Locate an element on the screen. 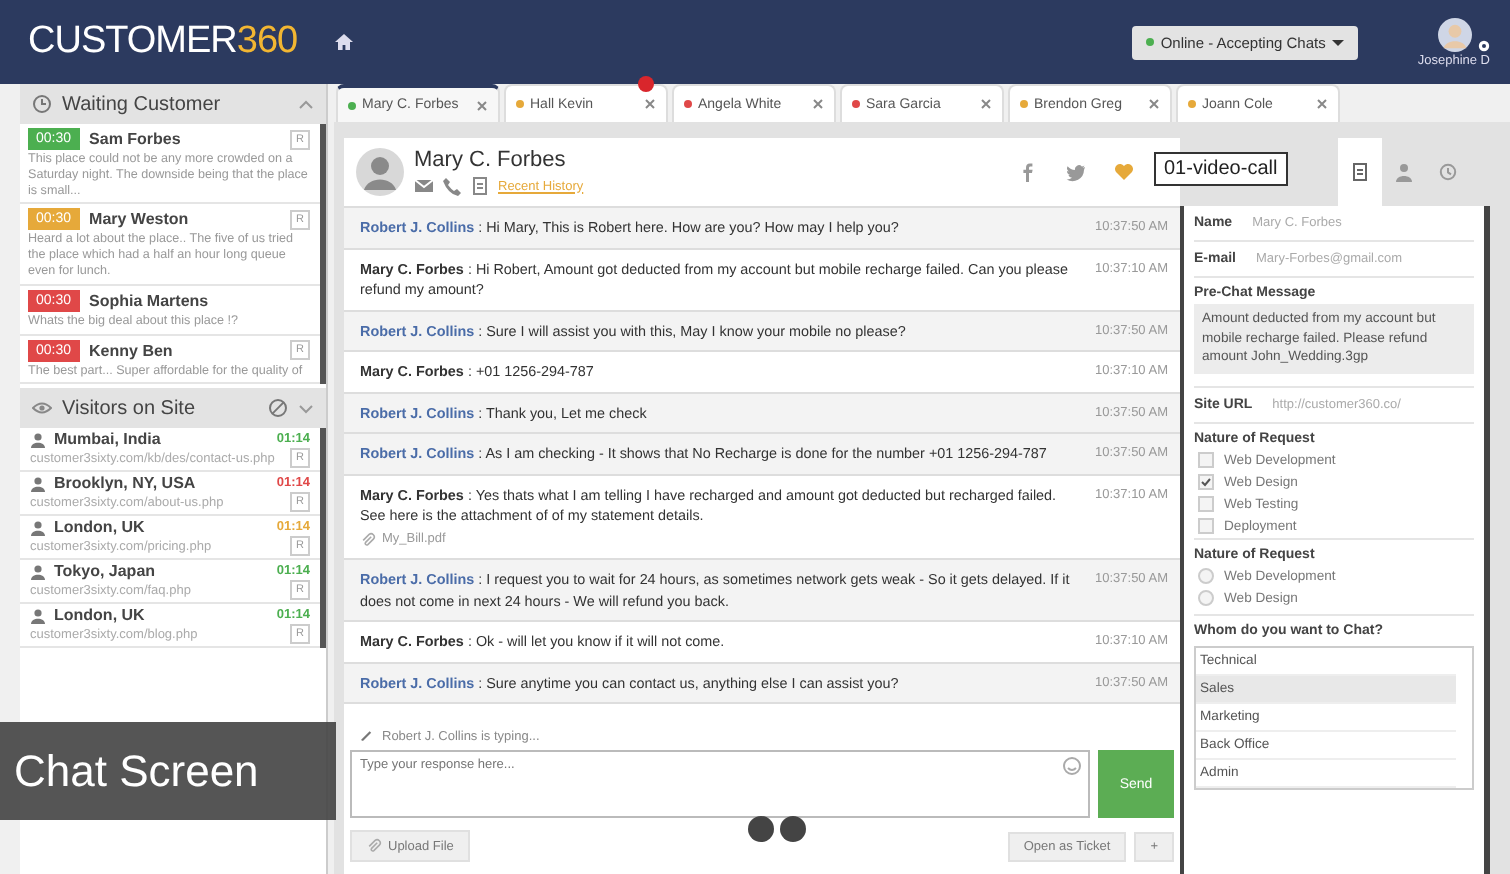 The image size is (1510, 874). eye-icon is located at coordinates (42, 408).